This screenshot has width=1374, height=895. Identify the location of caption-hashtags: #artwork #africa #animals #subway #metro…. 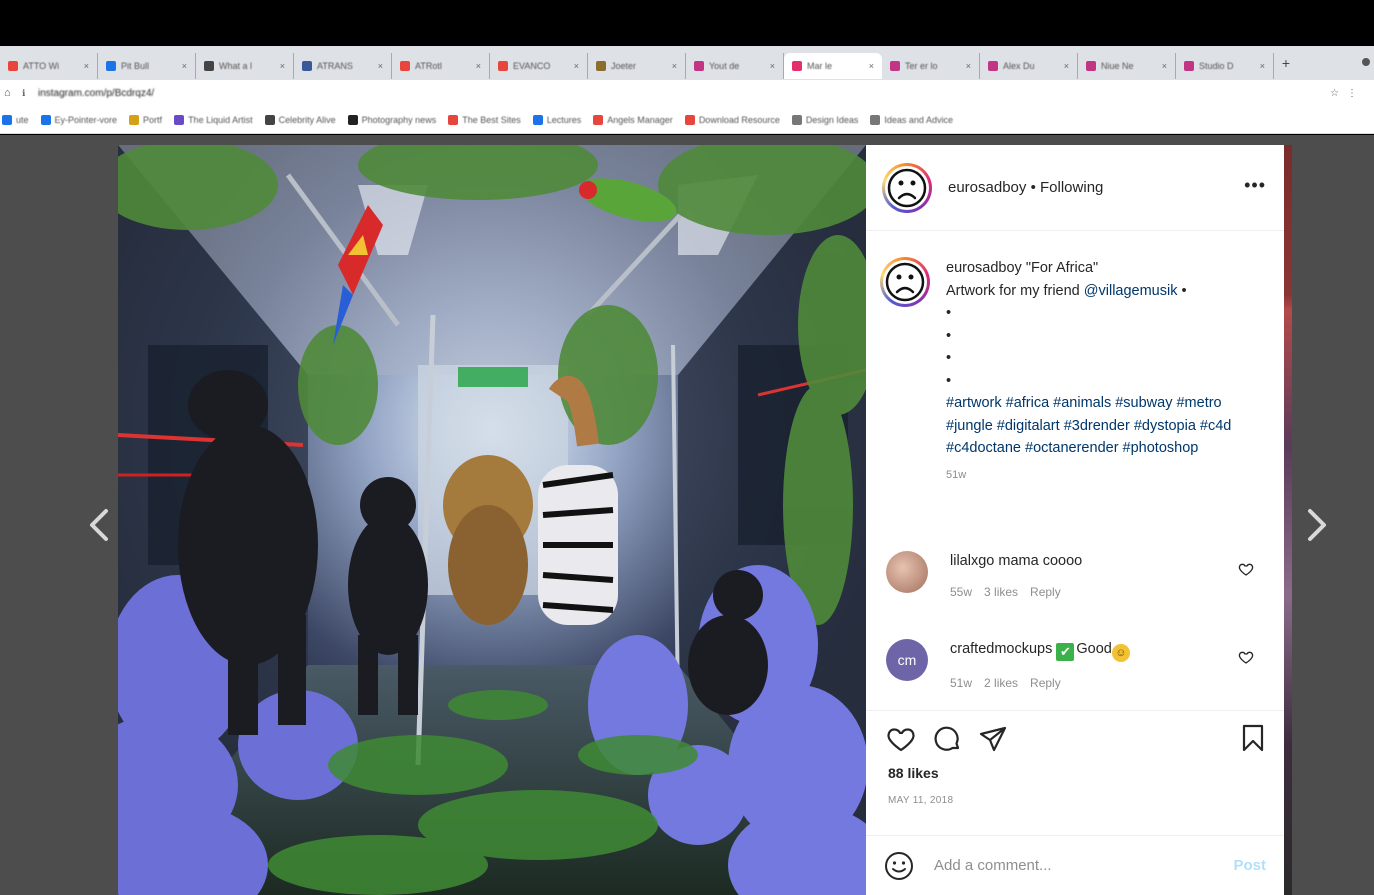
(1088, 425).